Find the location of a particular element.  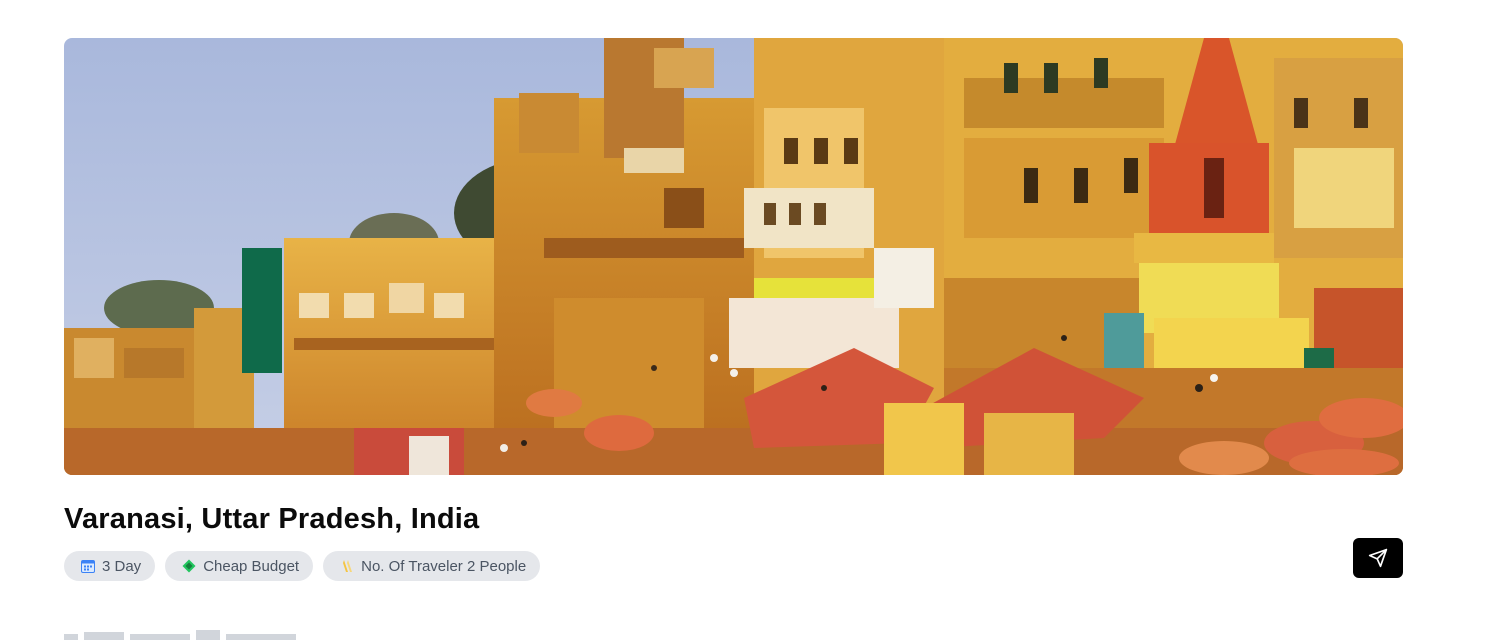

chip-budget: Cheap Budget is located at coordinates (239, 566).